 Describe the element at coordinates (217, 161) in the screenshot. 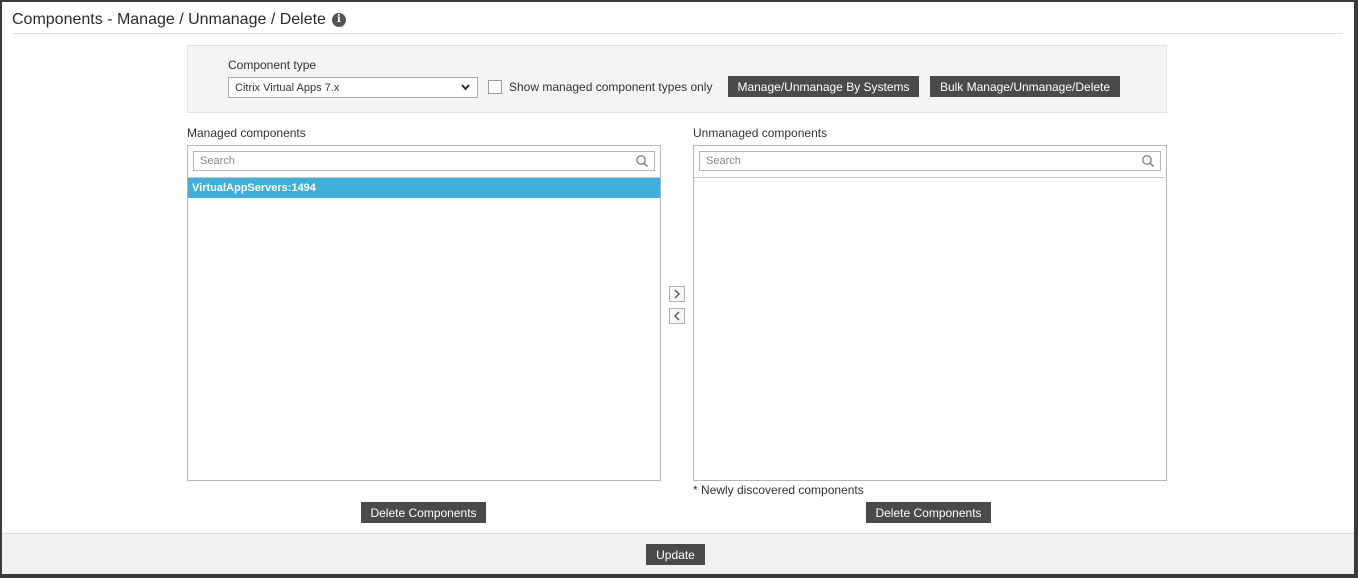

I see `managed-search-placeholder: Search` at that location.